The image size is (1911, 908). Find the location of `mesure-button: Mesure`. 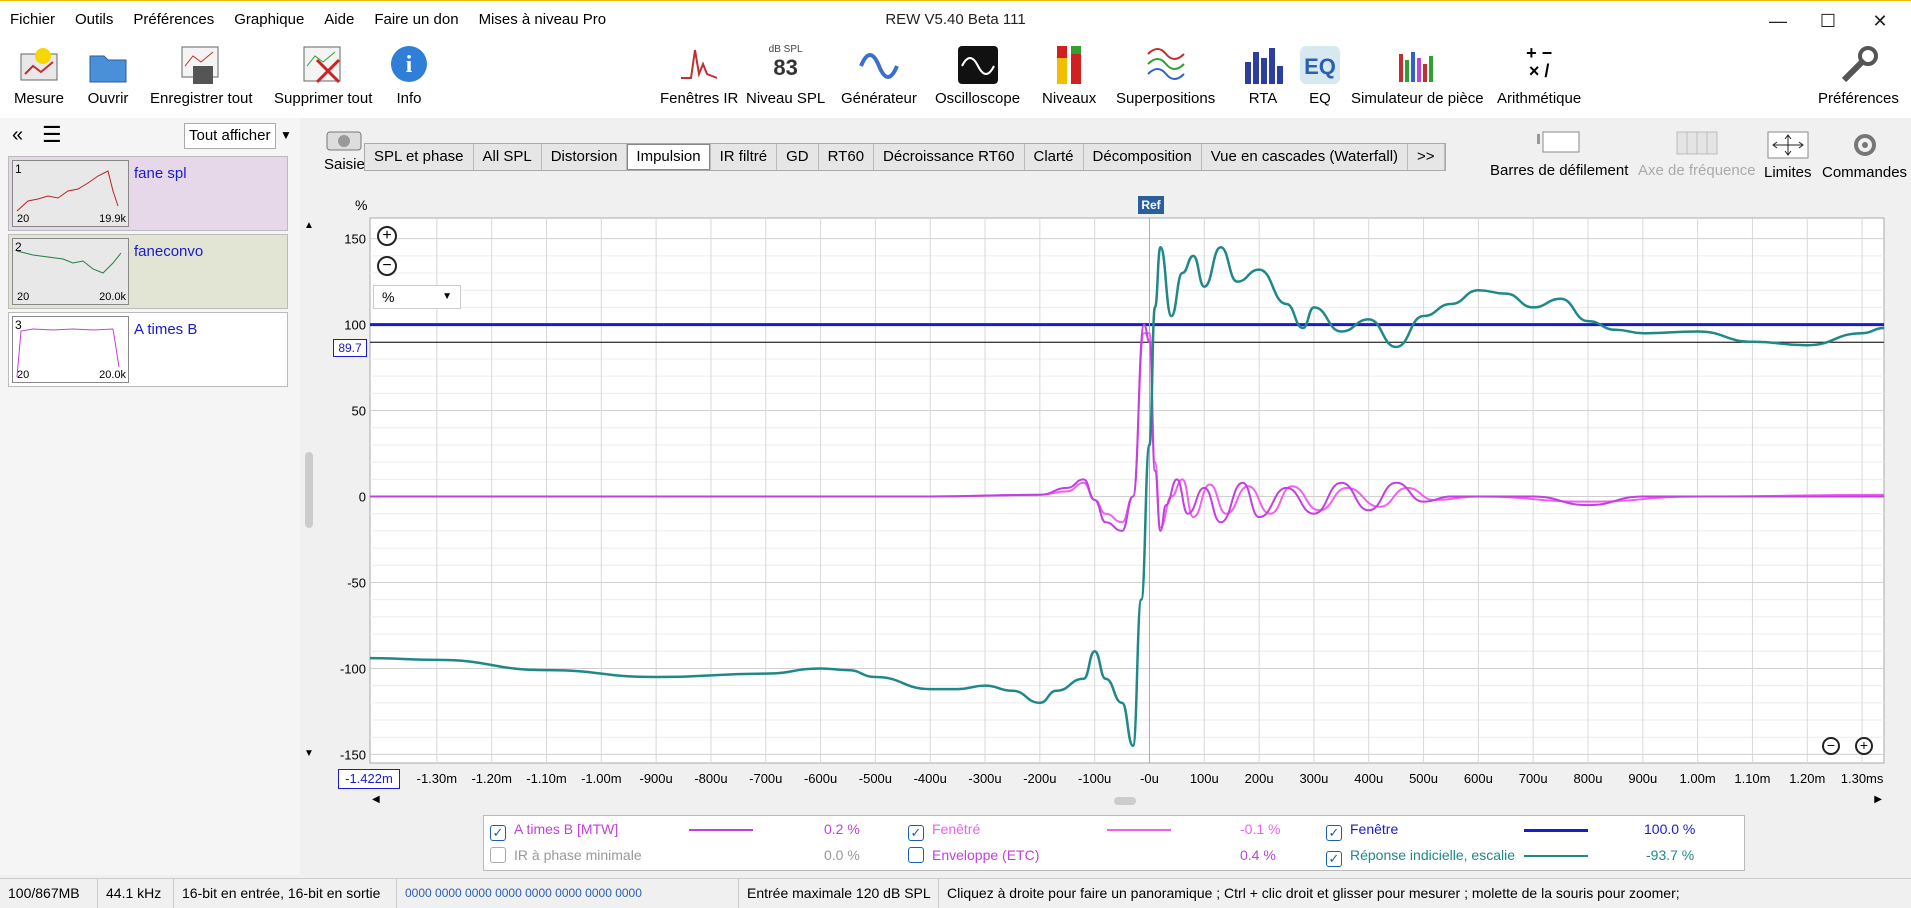

mesure-button: Mesure is located at coordinates (39, 75).